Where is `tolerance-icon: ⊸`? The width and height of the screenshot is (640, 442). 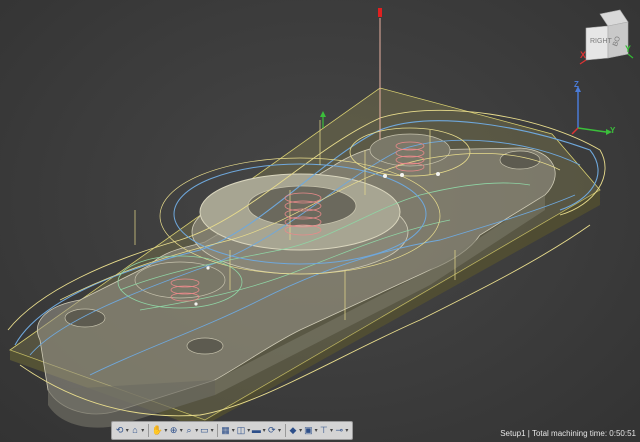
tolerance-icon: ⊸ is located at coordinates (339, 430).